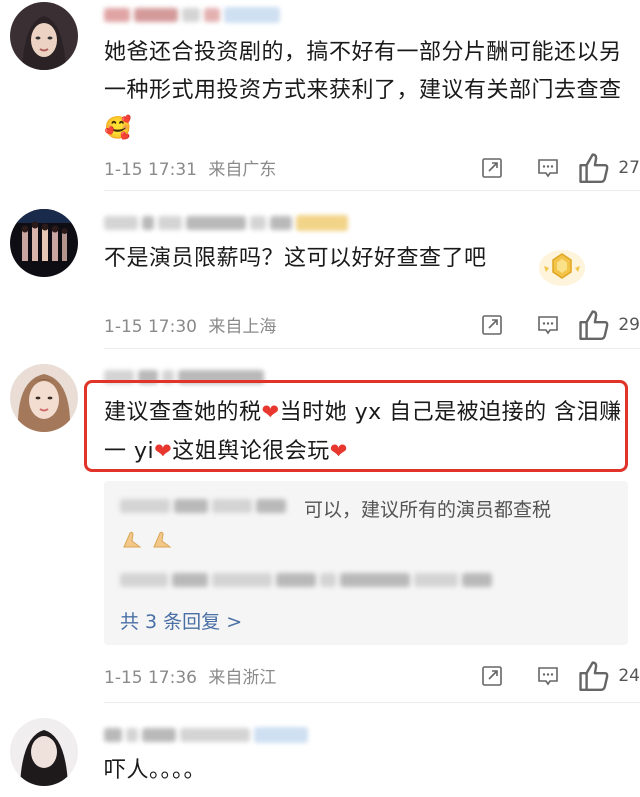  I want to click on comment-time: 1-15 17:31, so click(150, 170).